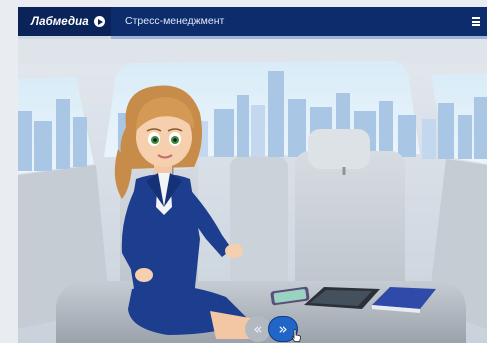 The width and height of the screenshot is (487, 343). Describe the element at coordinates (296, 335) in the screenshot. I see `hand-pointer-icon` at that location.